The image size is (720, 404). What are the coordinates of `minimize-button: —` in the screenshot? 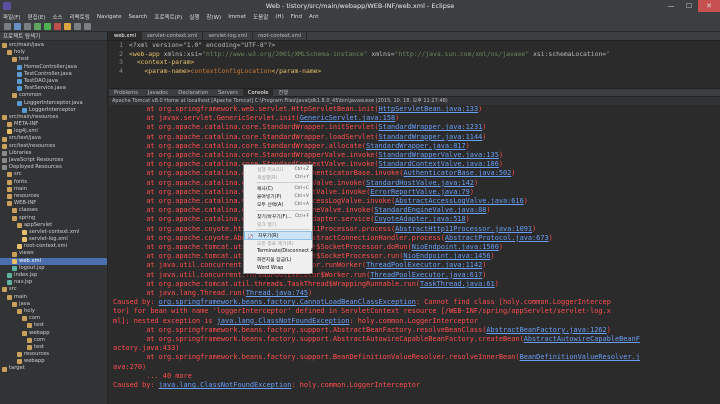 It's located at (671, 6).